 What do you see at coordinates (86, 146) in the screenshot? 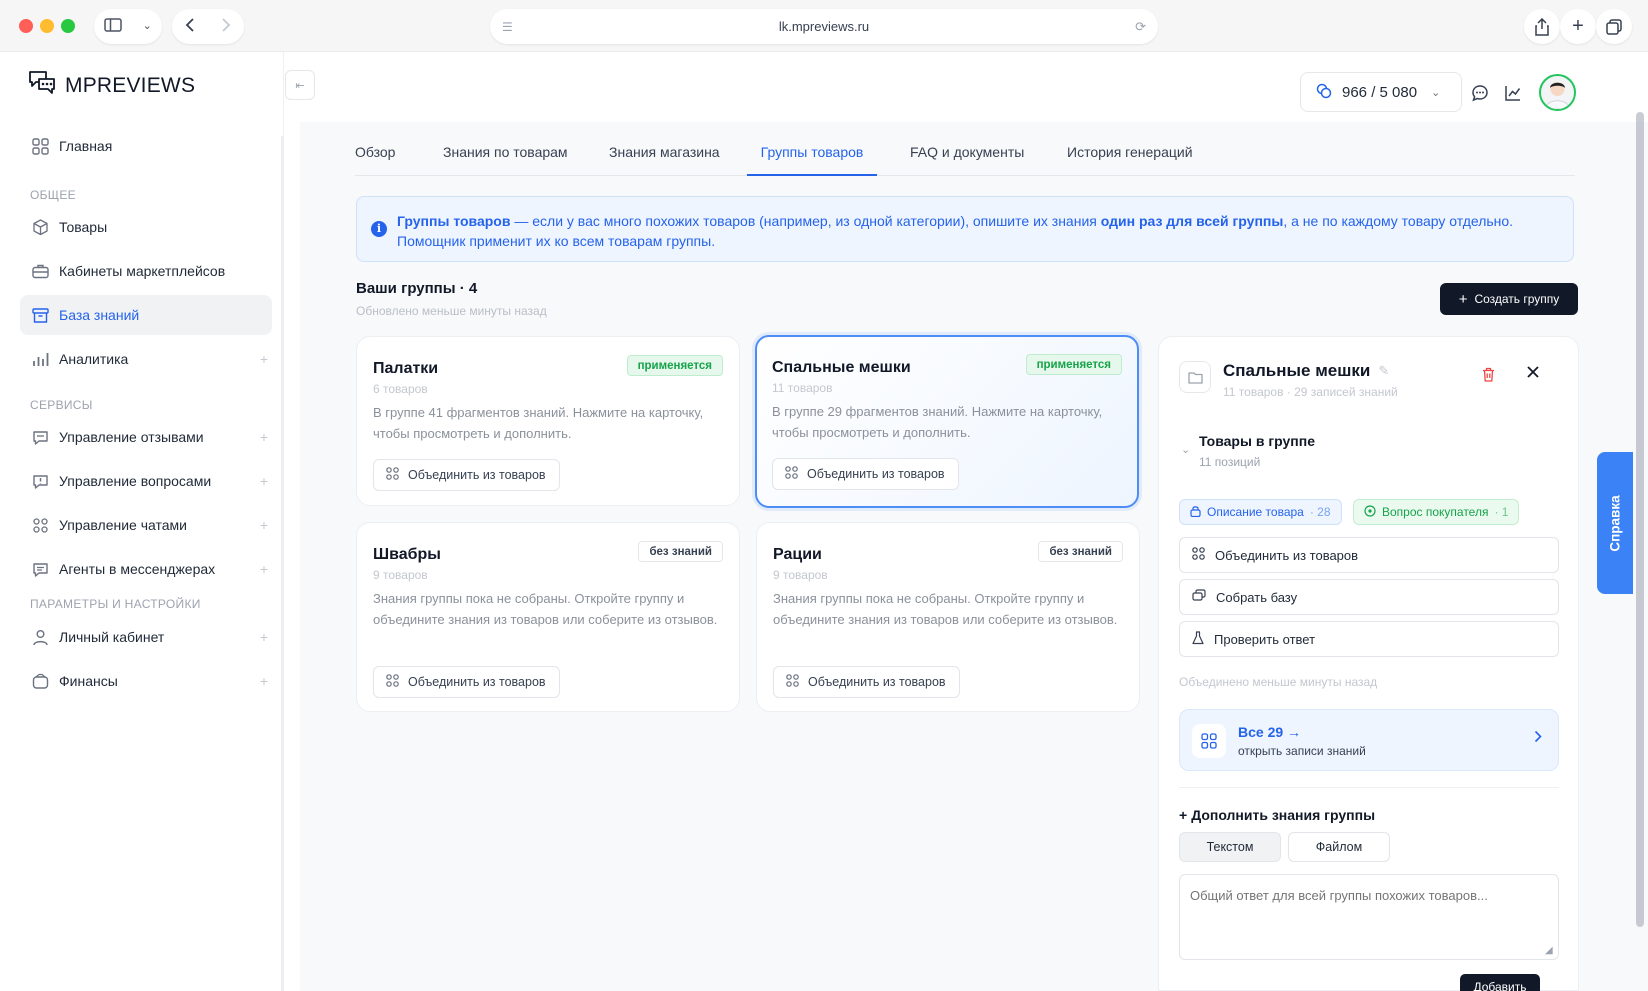
I see `sidebar-item-label: Главная` at bounding box center [86, 146].